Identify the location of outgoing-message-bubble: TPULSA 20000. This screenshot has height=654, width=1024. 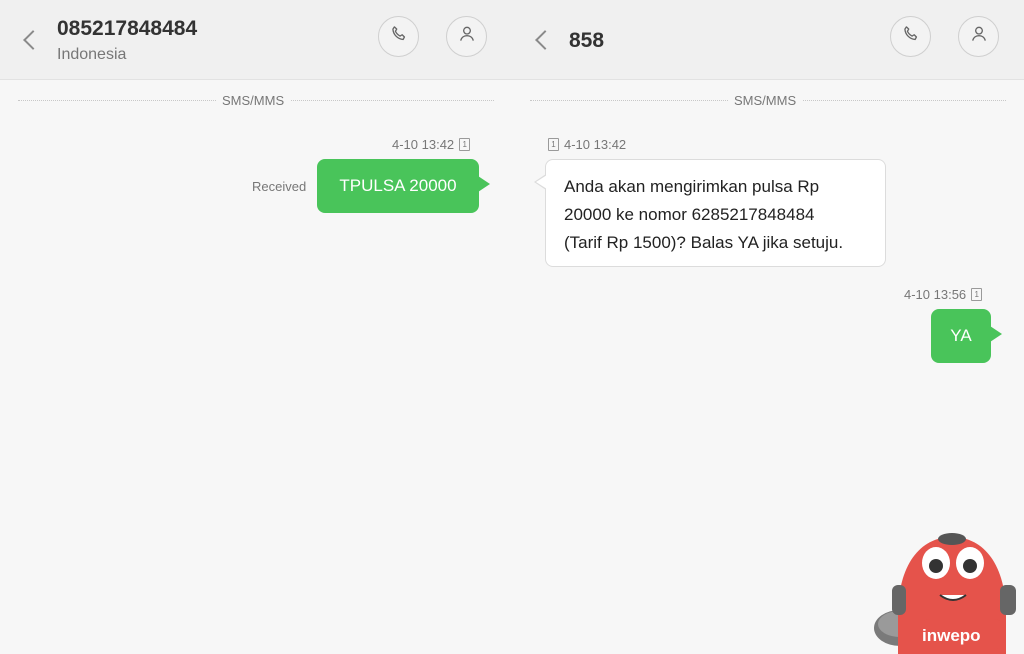
(403, 186).